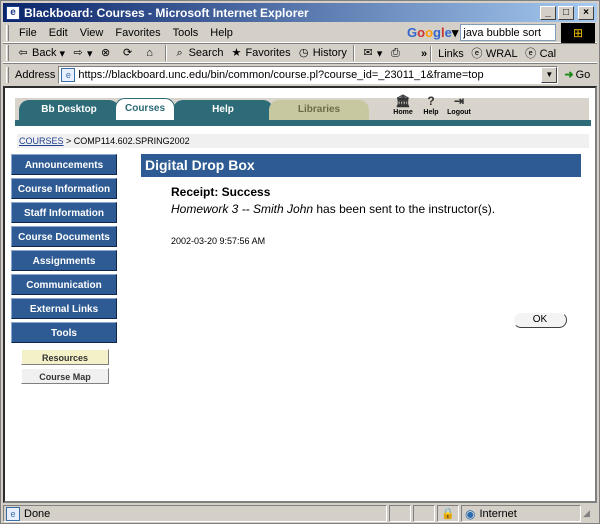  What do you see at coordinates (569, 75) in the screenshot?
I see `go-arrow-icon: ➜` at bounding box center [569, 75].